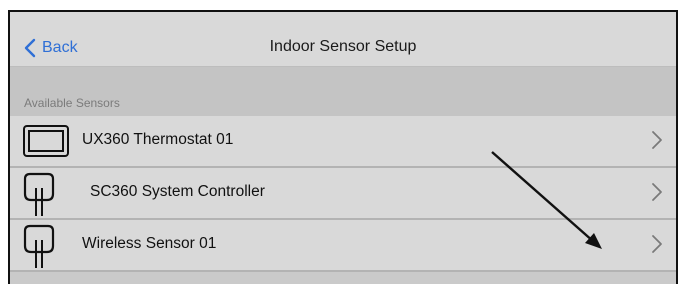  Describe the element at coordinates (177, 191) in the screenshot. I see `sensor-label: SC360 System Controller` at that location.